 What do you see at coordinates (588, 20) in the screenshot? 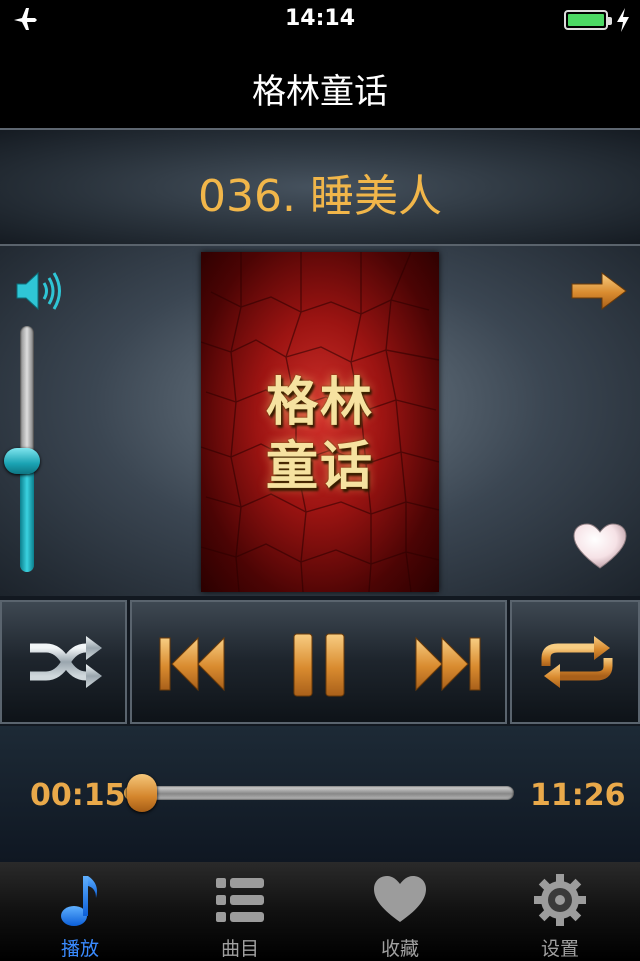
I see `battery-icon` at bounding box center [588, 20].